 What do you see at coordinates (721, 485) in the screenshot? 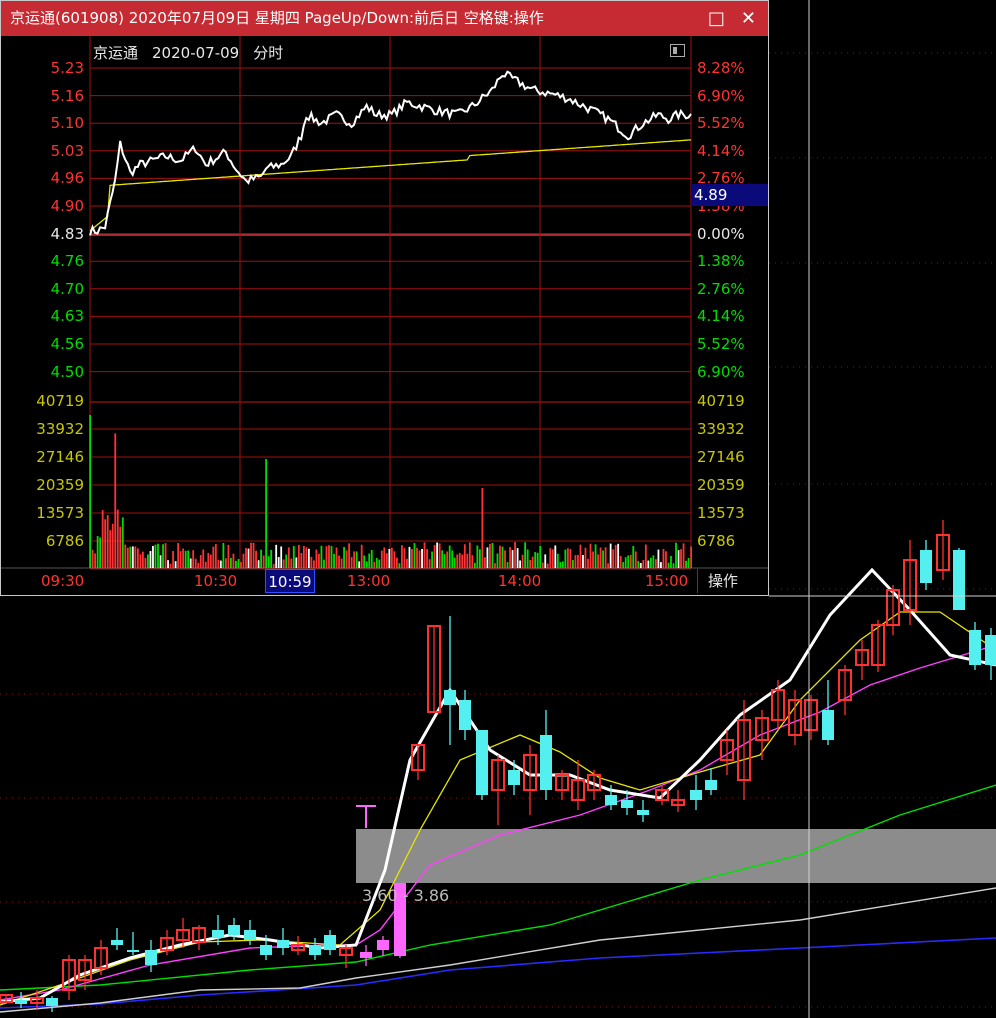
I see `volume-axis-label: 20359` at bounding box center [721, 485].